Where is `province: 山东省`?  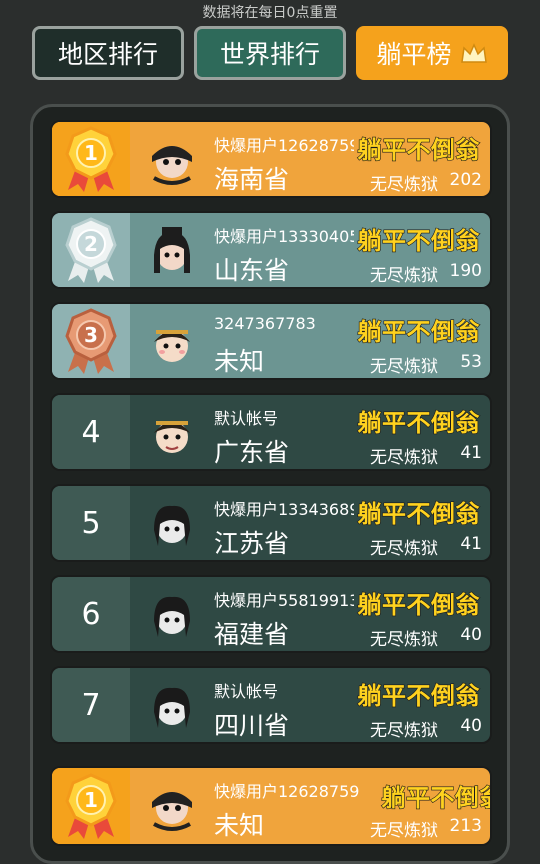
province: 山东省 is located at coordinates (252, 270).